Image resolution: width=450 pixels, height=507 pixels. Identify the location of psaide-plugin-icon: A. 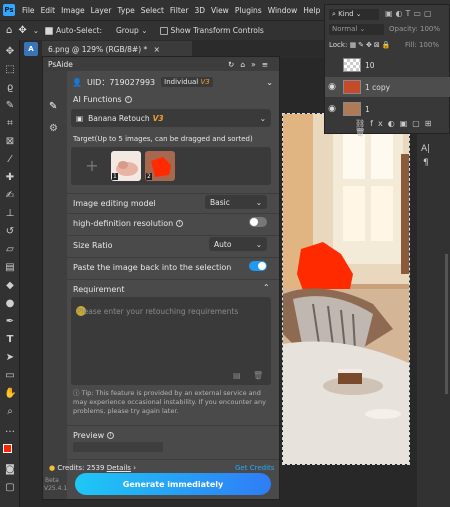
(31, 49).